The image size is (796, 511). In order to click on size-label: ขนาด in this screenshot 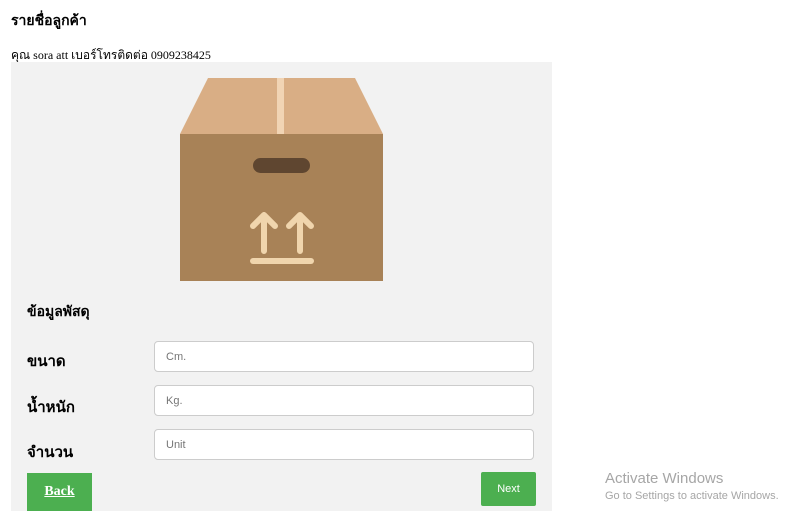, I will do `click(46, 361)`.